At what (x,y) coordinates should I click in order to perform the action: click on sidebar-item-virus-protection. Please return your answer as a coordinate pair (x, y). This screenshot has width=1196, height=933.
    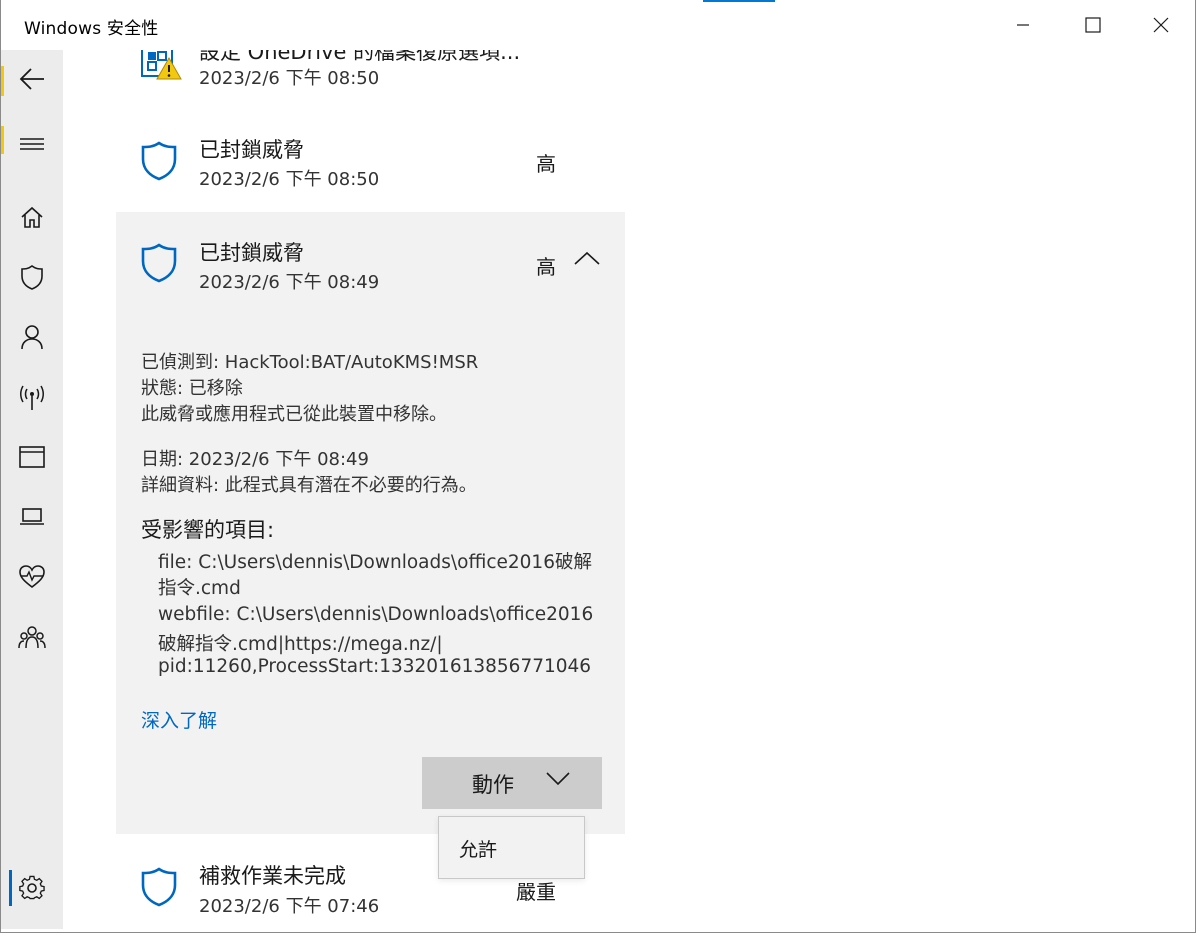
    Looking at the image, I should click on (31, 277).